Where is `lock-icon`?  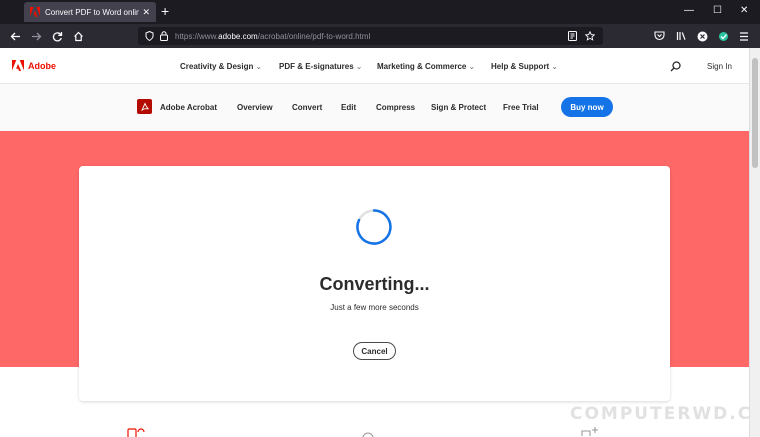 lock-icon is located at coordinates (164, 36).